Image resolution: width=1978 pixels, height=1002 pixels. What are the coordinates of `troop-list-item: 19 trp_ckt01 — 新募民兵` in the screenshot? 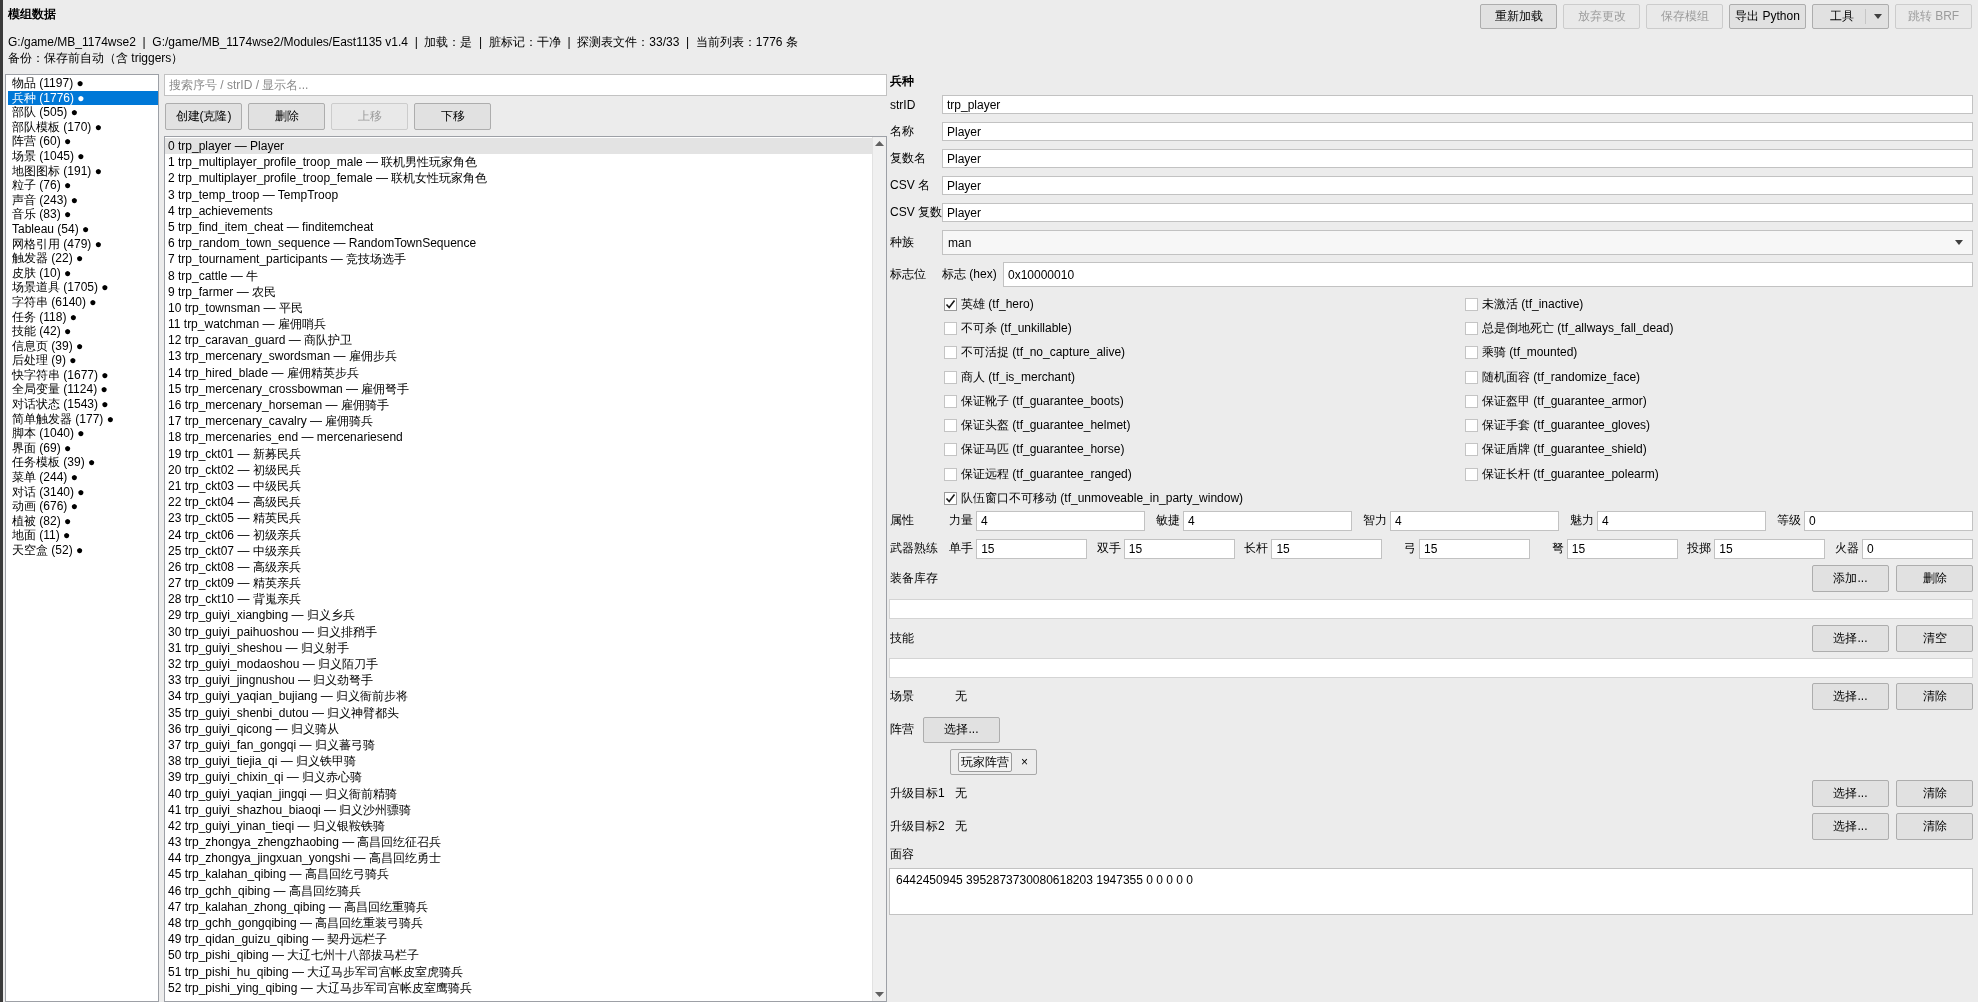 It's located at (518, 453).